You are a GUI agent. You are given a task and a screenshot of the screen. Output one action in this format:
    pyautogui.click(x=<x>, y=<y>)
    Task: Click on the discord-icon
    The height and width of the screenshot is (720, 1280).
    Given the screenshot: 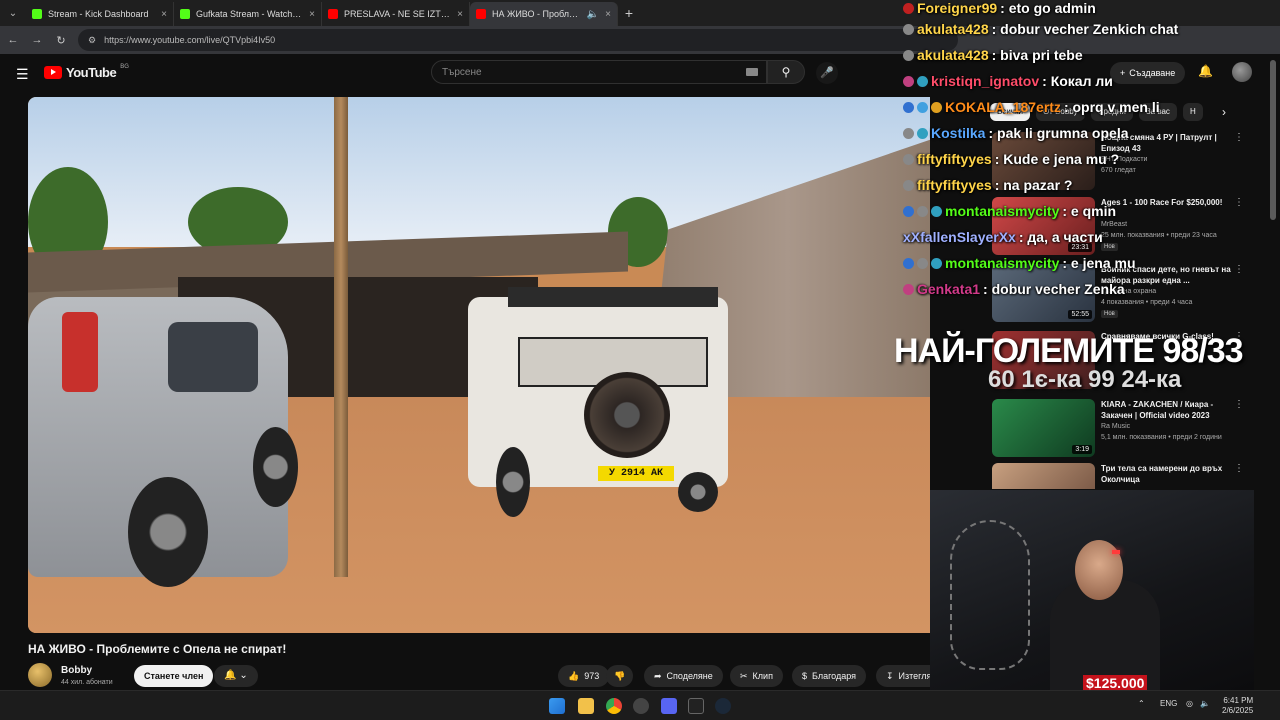 What is the action you would take?
    pyautogui.click(x=669, y=706)
    